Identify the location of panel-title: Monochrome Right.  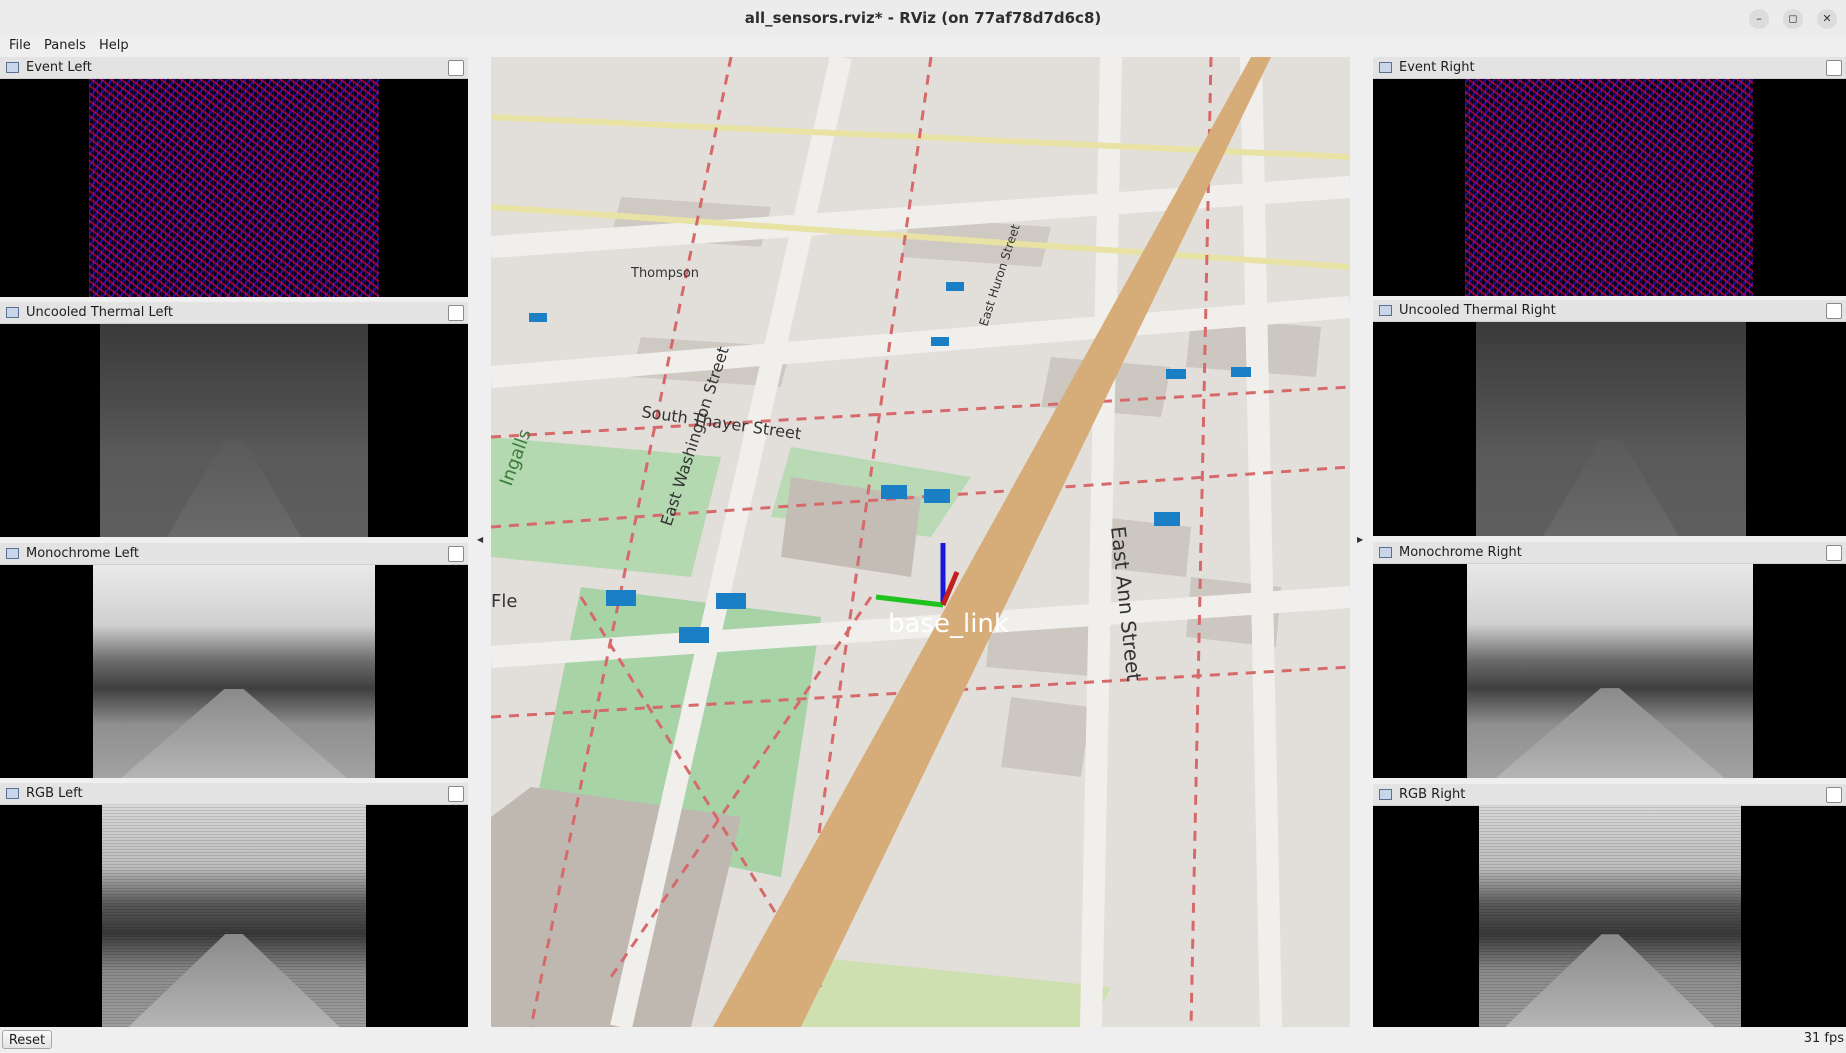
(1460, 552).